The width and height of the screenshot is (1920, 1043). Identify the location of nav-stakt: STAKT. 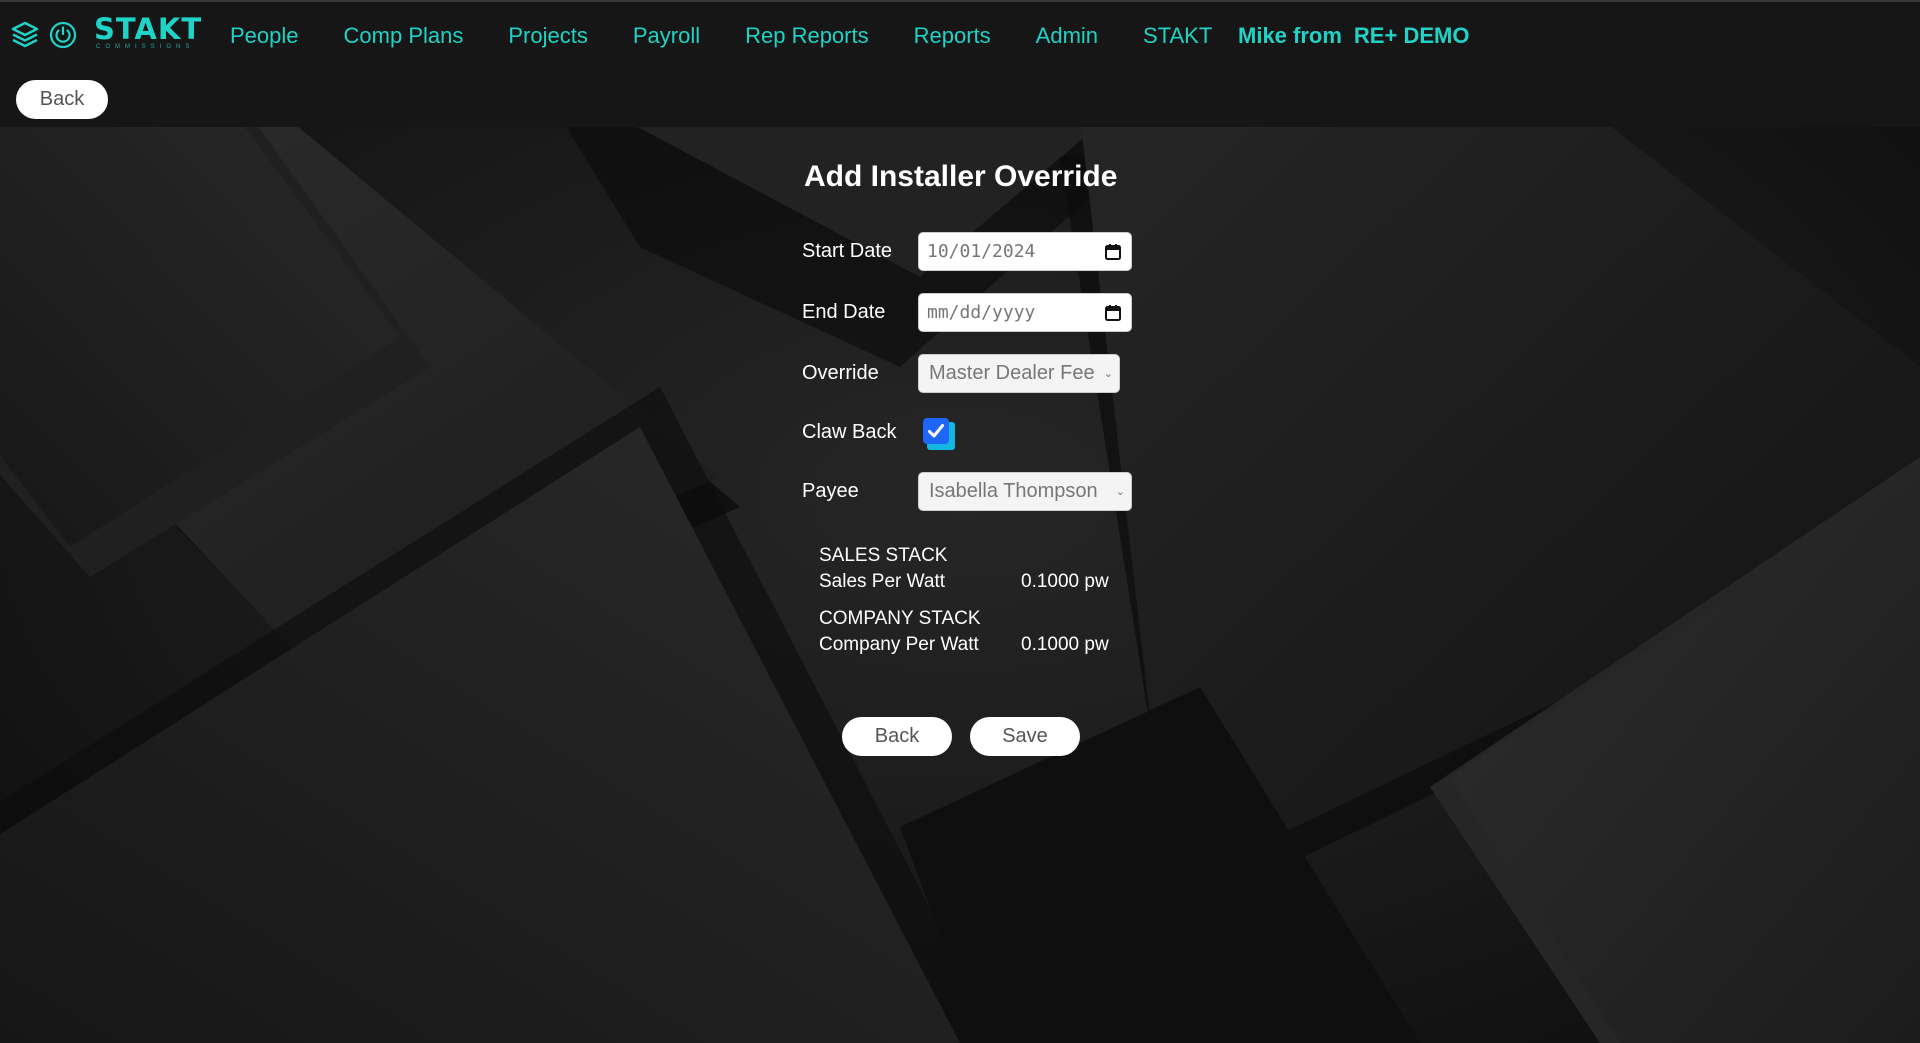
(1177, 36).